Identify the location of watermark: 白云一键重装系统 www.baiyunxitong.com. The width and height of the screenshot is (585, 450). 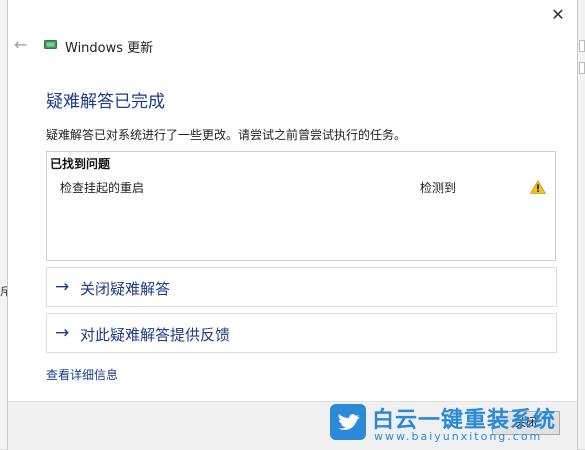
(455, 424).